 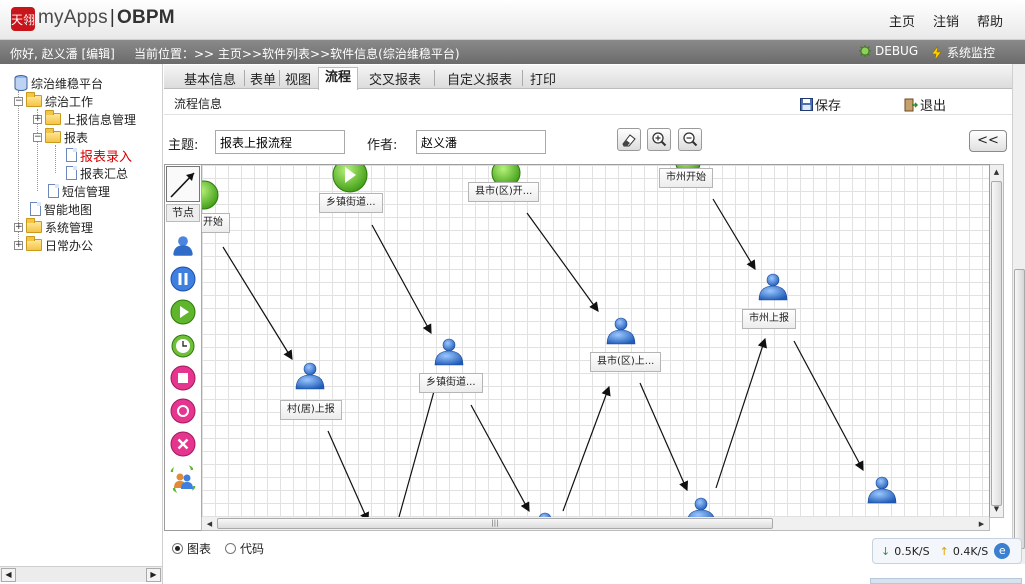 I want to click on play-tool-icon, so click(x=183, y=312).